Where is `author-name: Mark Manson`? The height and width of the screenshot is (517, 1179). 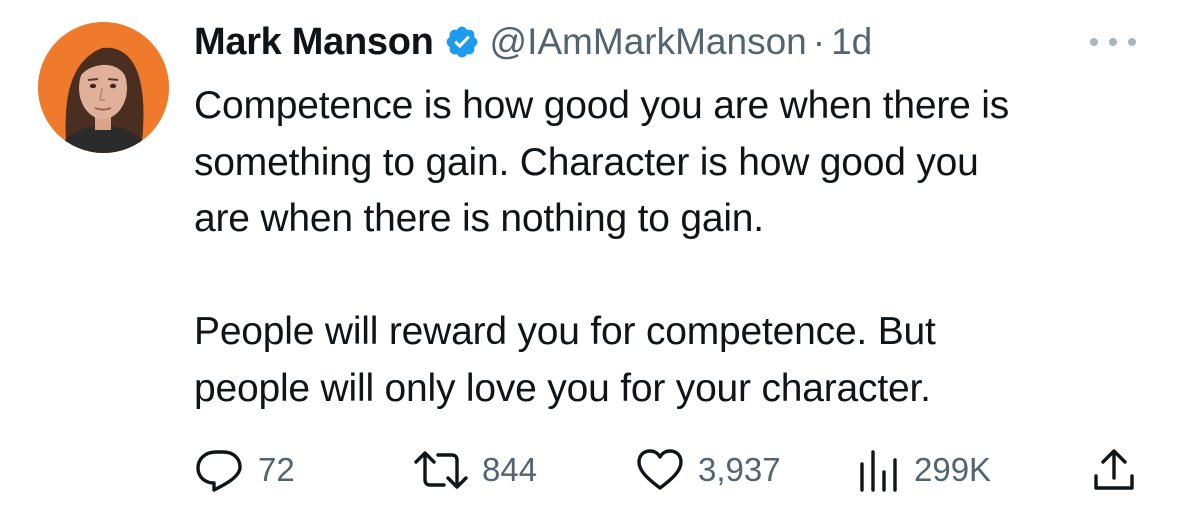
author-name: Mark Manson is located at coordinates (314, 42).